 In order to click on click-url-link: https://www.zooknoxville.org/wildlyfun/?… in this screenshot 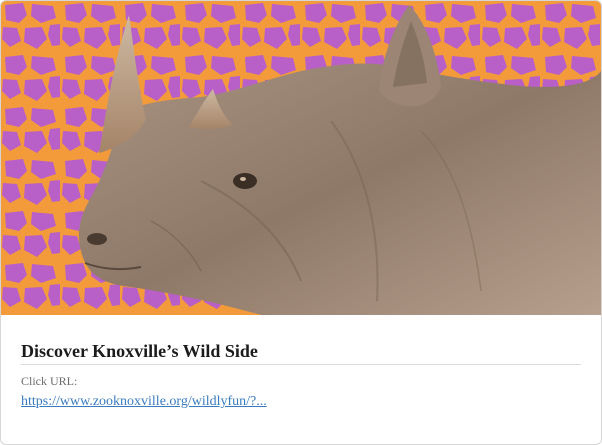, I will do `click(144, 402)`.